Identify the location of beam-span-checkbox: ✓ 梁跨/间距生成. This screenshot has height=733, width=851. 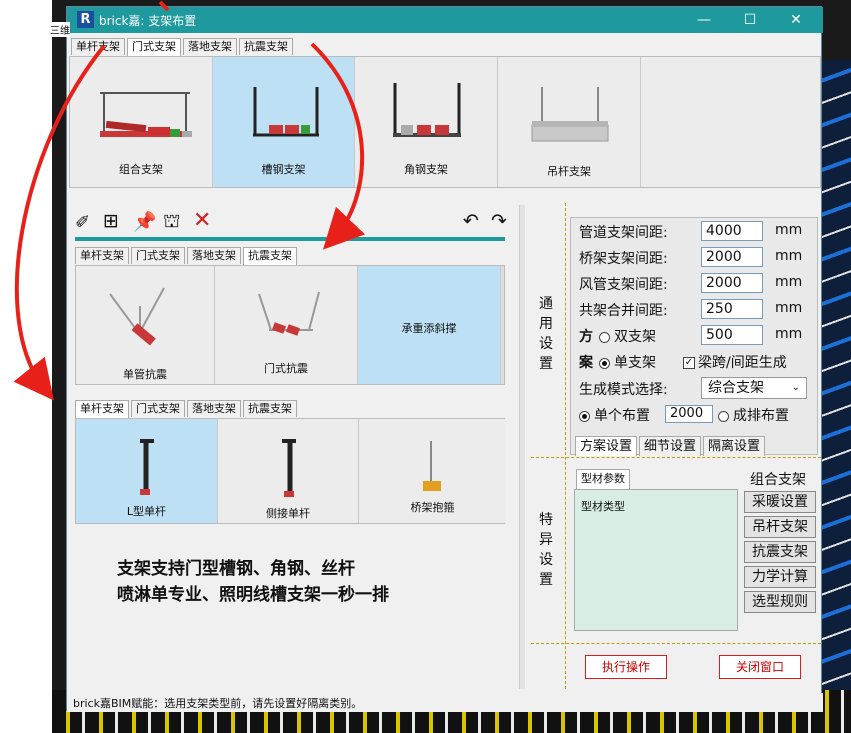
(735, 362).